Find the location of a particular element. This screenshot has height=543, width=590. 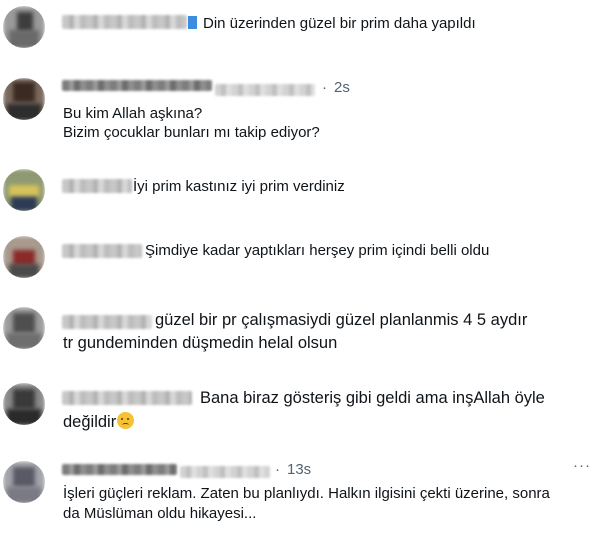

comment-line: Bu kim Allah aşkına? is located at coordinates (133, 113).